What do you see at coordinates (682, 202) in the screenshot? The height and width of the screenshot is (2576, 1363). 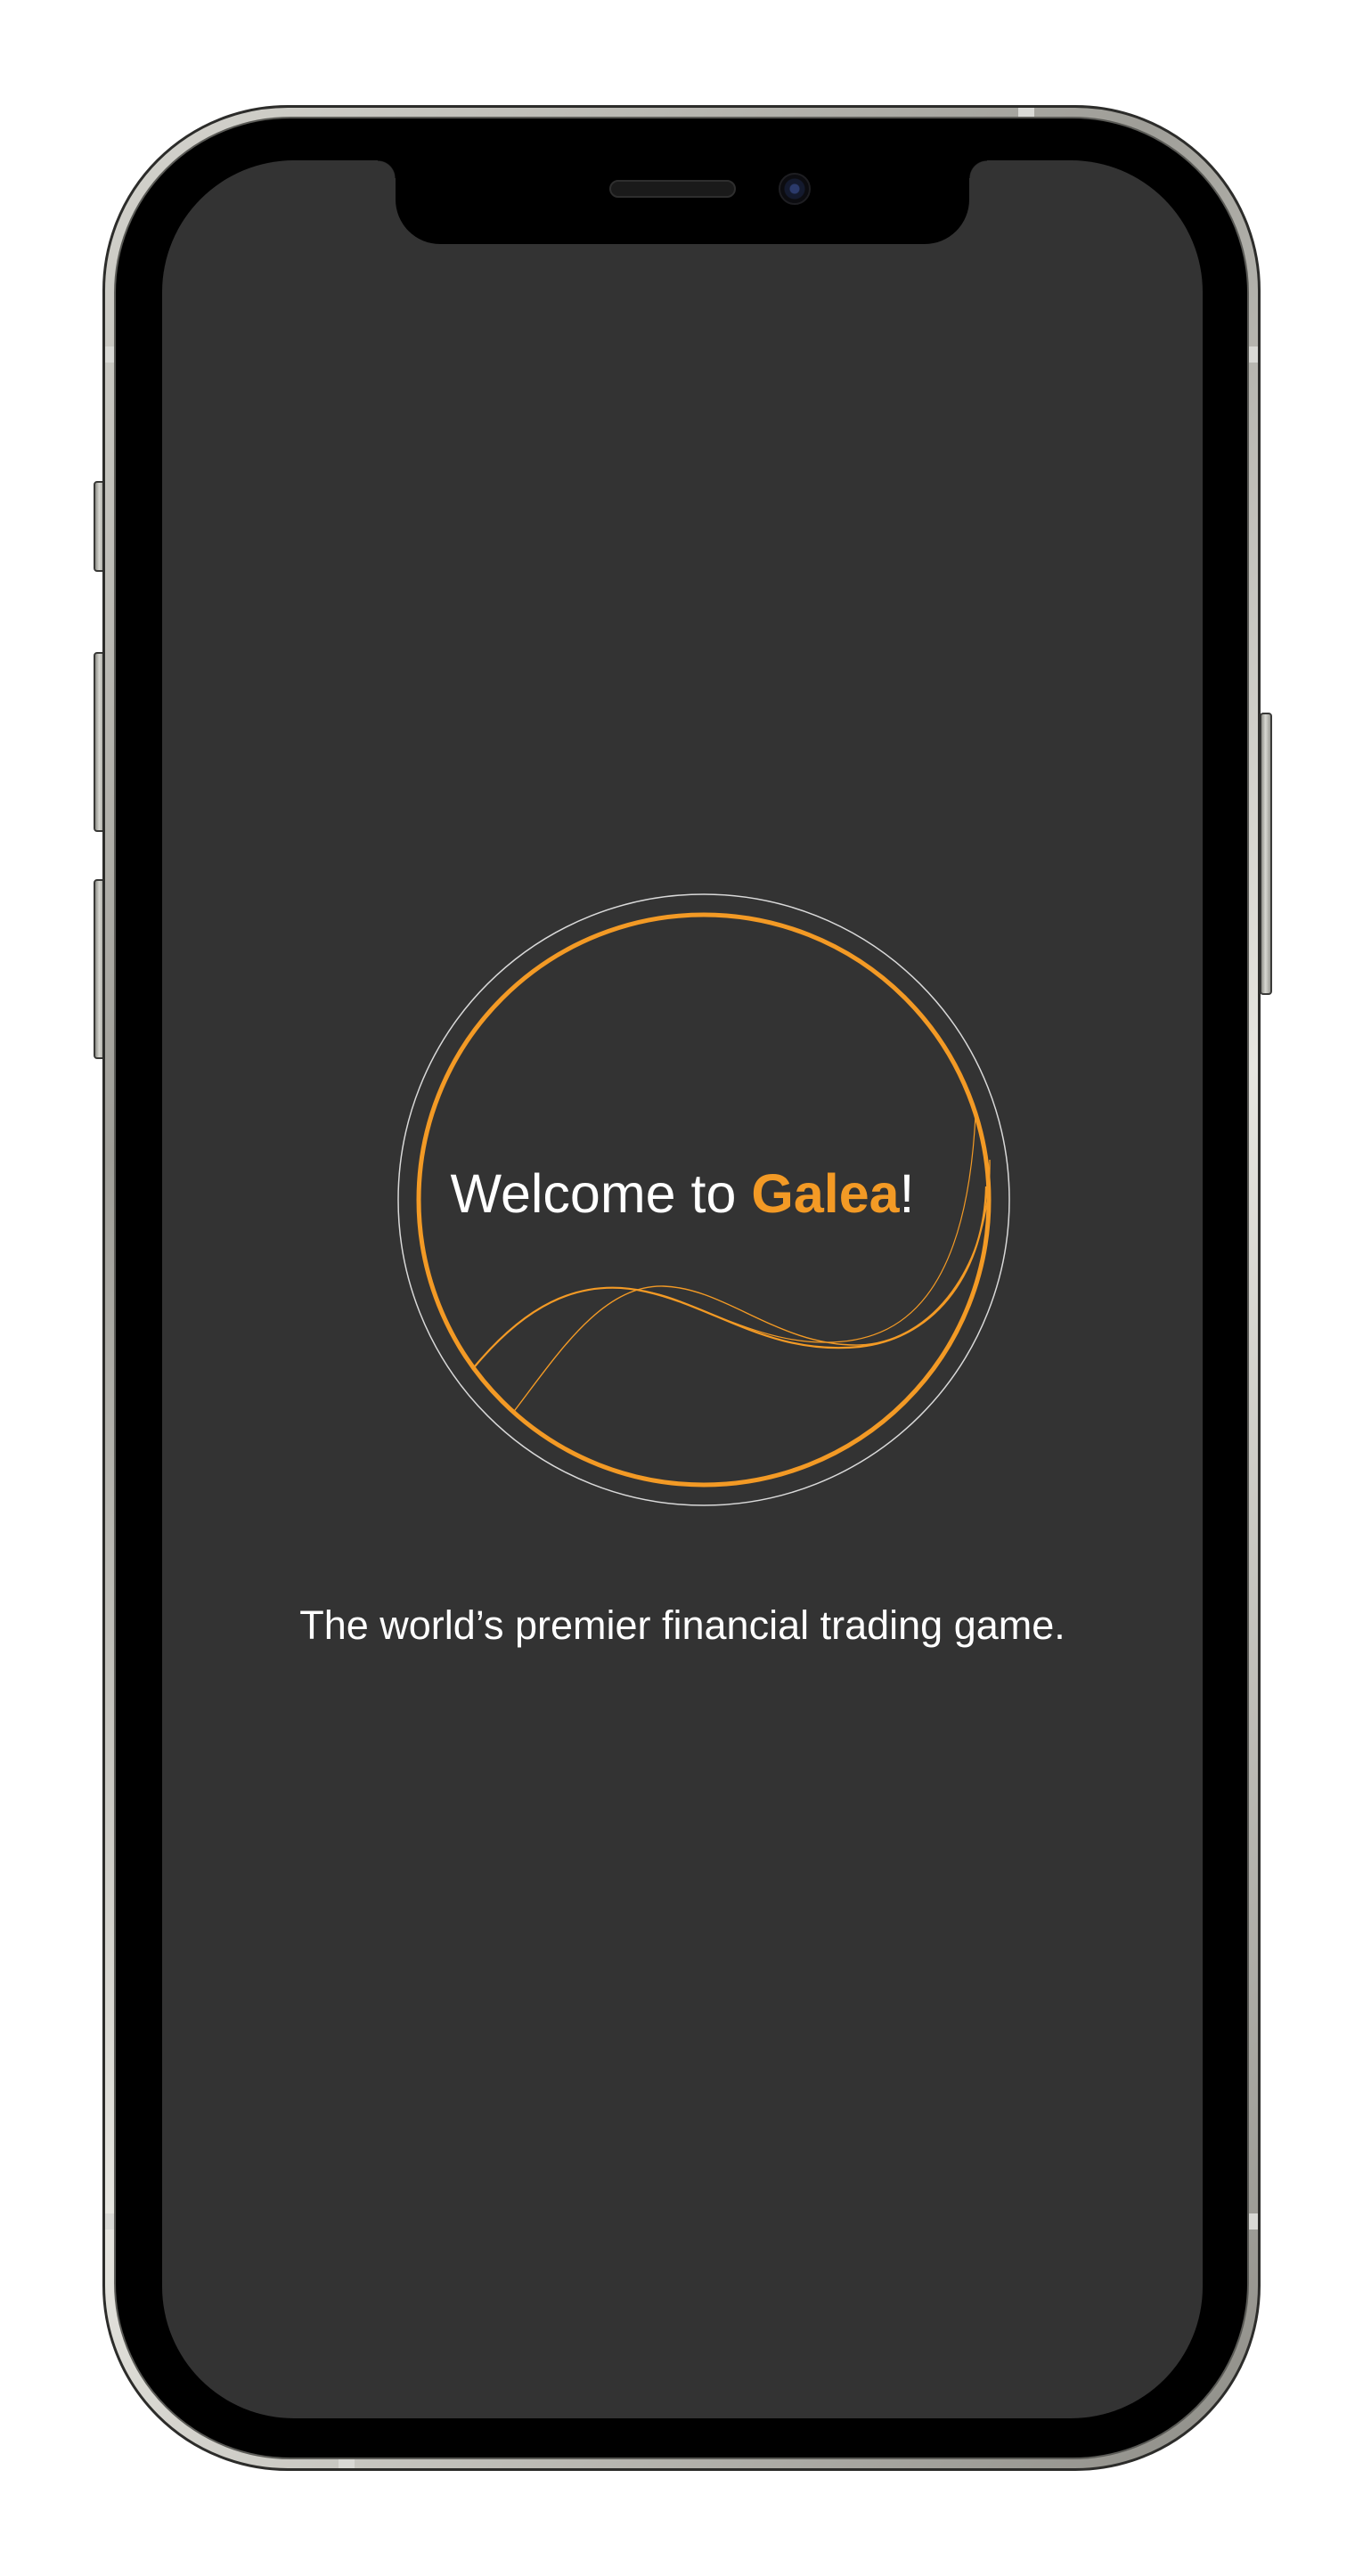 I see `notch` at bounding box center [682, 202].